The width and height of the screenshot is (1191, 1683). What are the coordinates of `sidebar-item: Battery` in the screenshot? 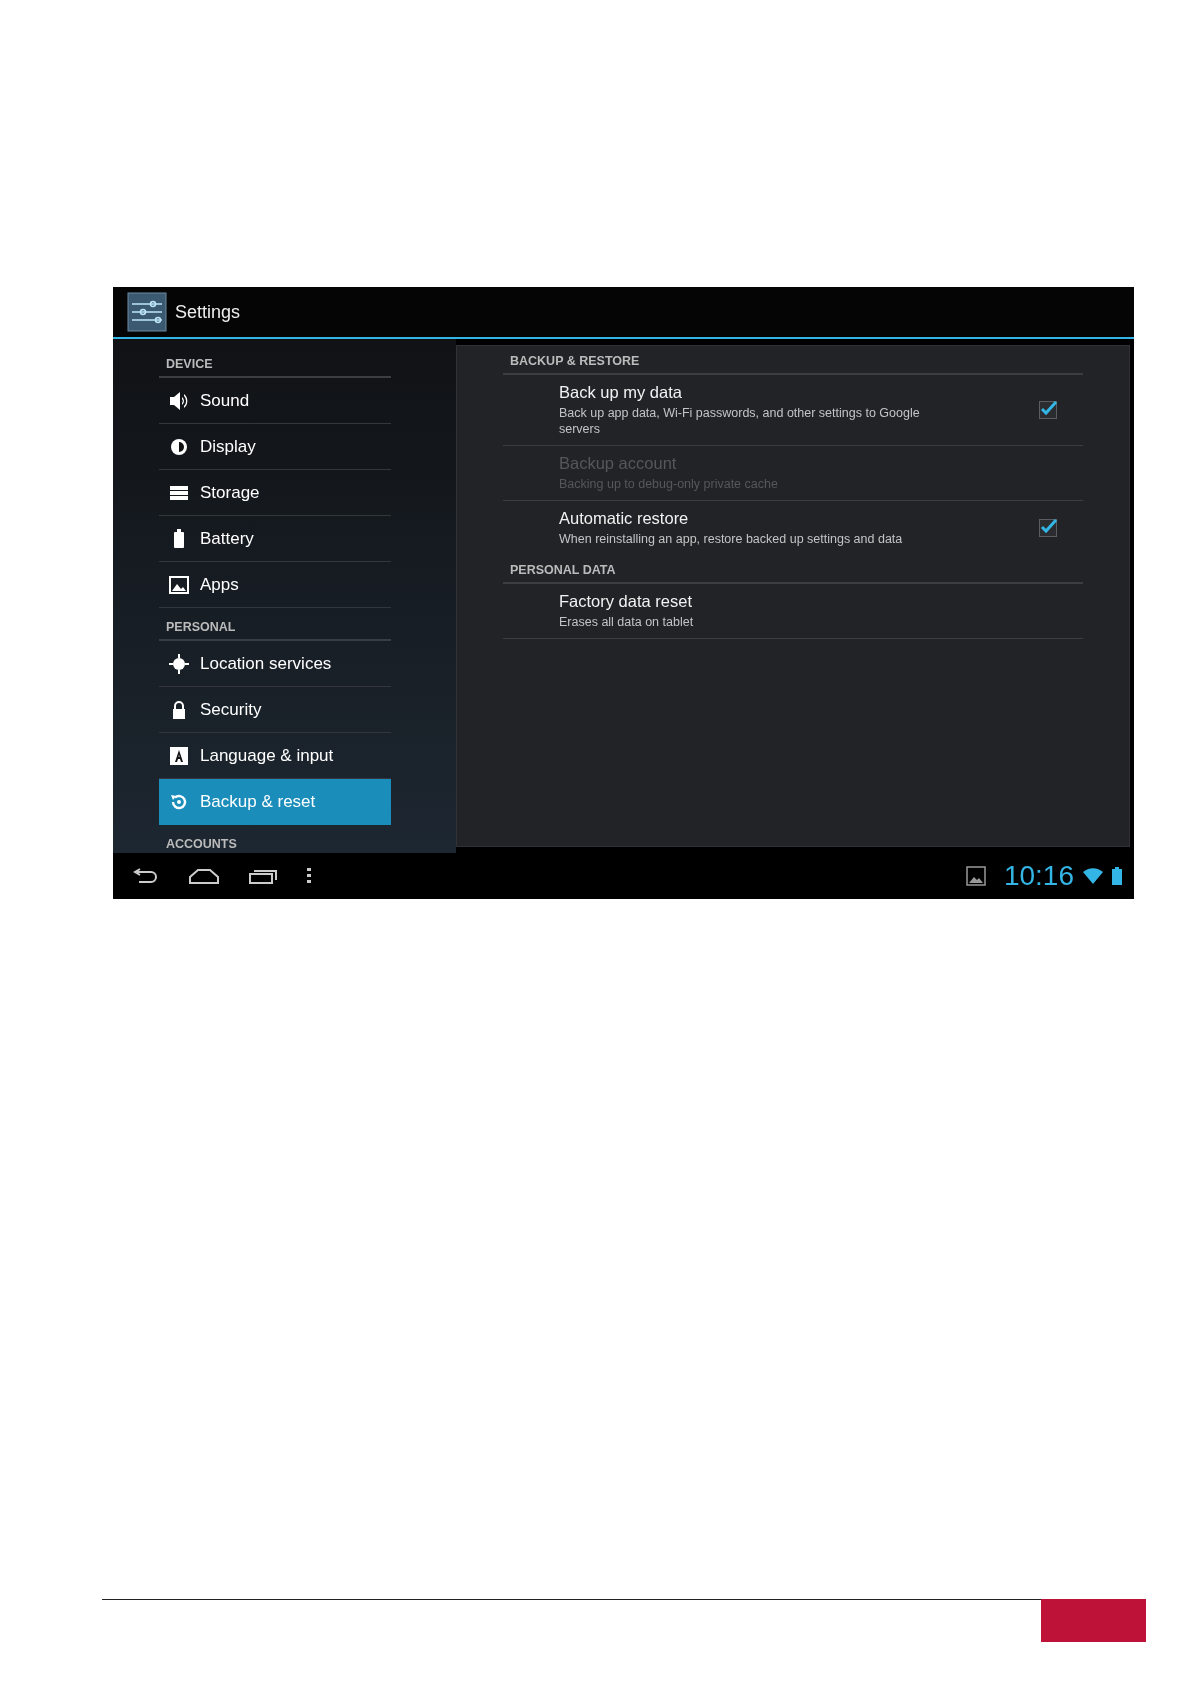 It's located at (275, 539).